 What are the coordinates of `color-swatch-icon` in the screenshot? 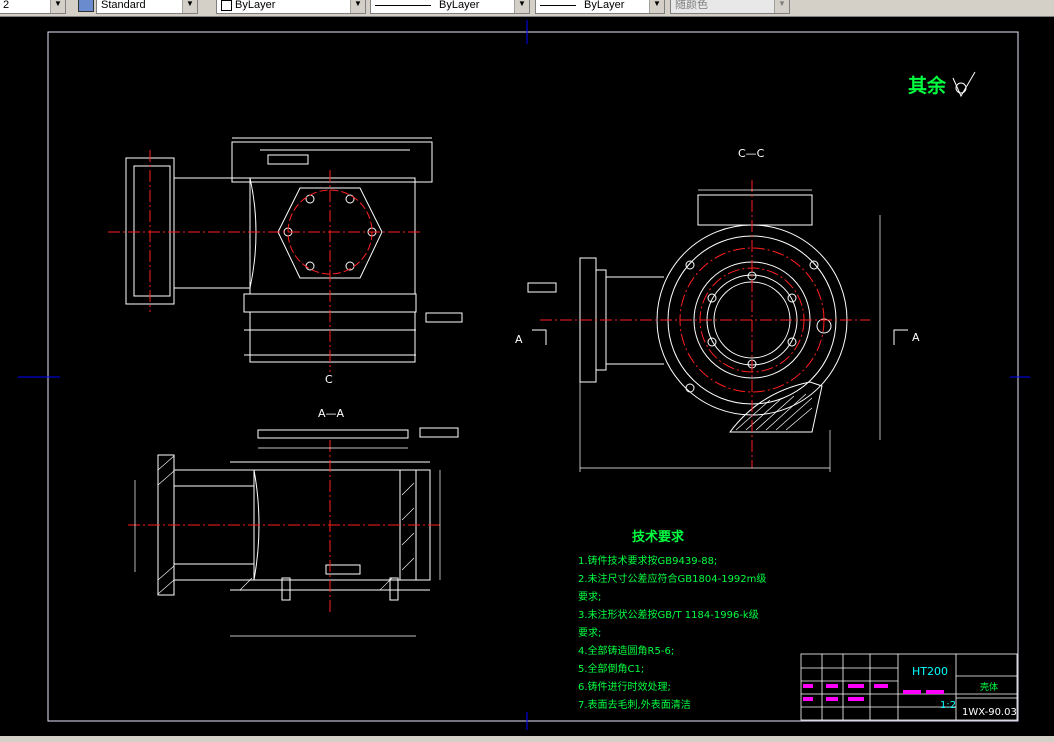 It's located at (226, 5).